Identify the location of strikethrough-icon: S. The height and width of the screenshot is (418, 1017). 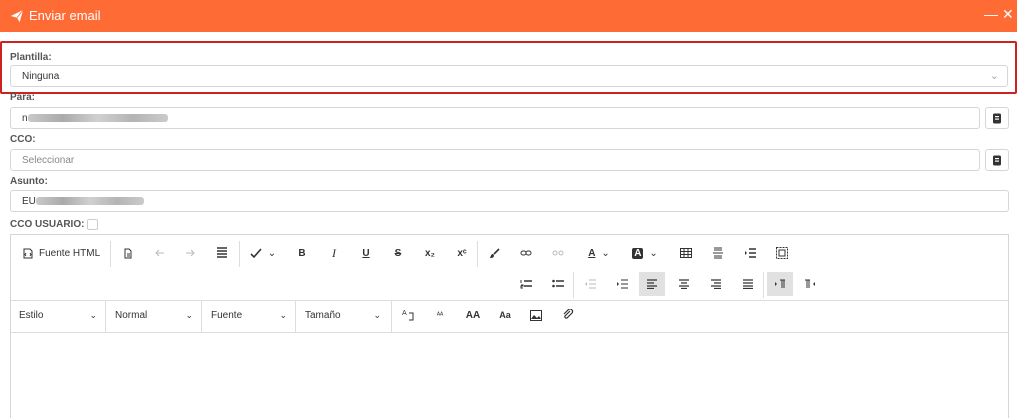
(398, 253).